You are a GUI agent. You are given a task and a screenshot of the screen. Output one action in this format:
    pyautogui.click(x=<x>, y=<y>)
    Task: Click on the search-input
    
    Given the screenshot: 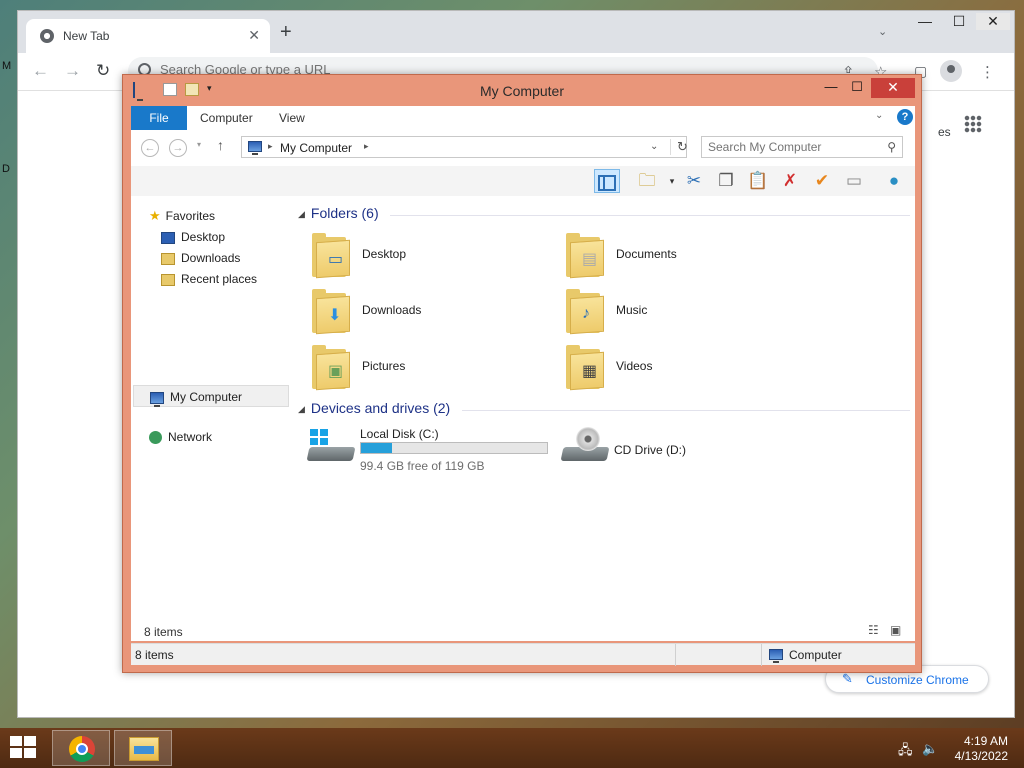 What is the action you would take?
    pyautogui.click(x=793, y=147)
    